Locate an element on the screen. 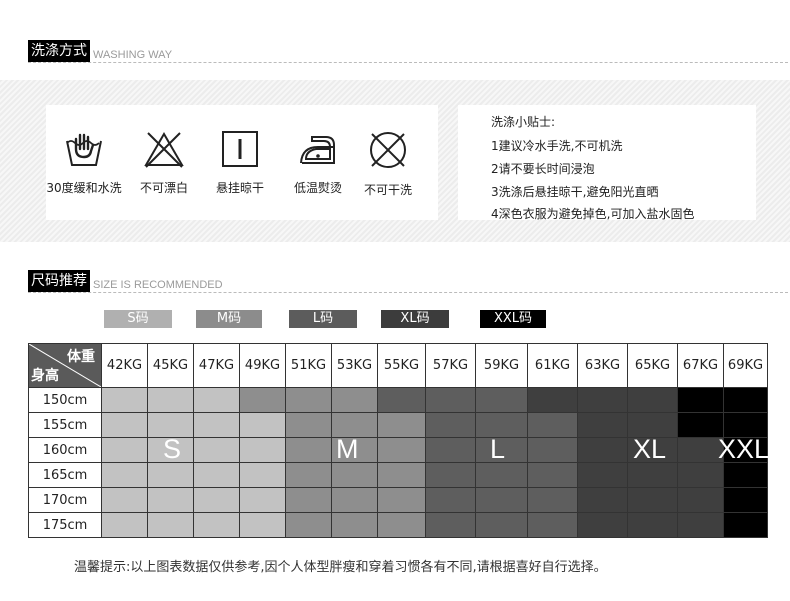  weight-header: 65KG is located at coordinates (652, 365).